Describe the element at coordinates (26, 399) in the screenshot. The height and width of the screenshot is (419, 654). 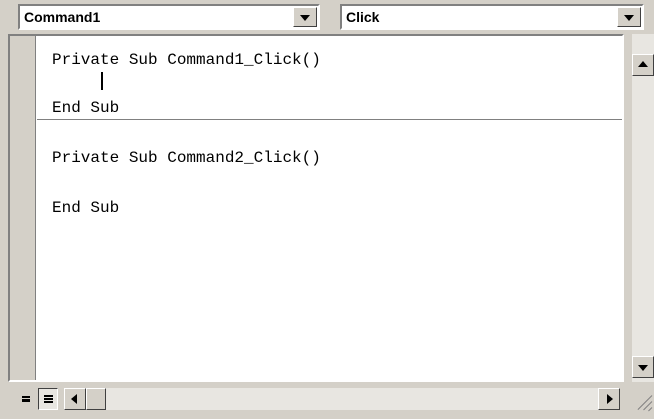
I see `procedure-view-icon` at that location.